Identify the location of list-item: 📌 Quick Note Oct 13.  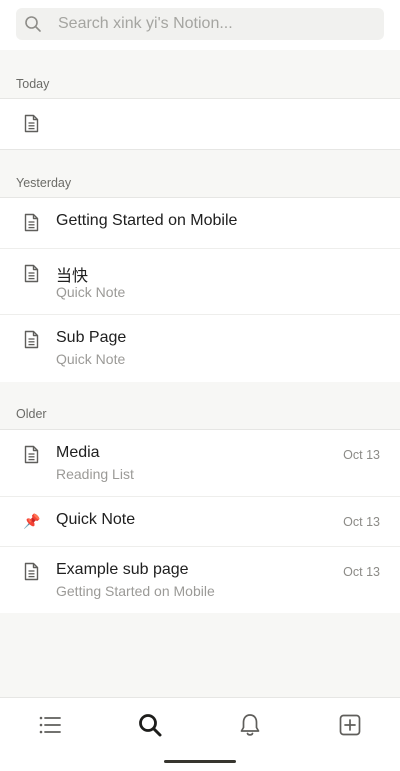
(200, 521).